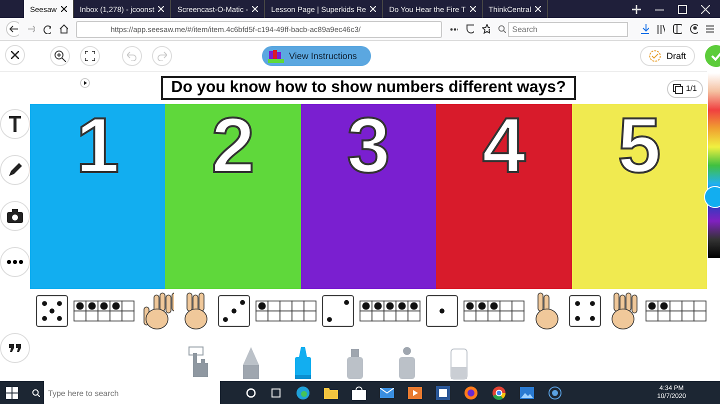 This screenshot has width=720, height=404. What do you see at coordinates (710, 29) in the screenshot?
I see `menu-icon` at bounding box center [710, 29].